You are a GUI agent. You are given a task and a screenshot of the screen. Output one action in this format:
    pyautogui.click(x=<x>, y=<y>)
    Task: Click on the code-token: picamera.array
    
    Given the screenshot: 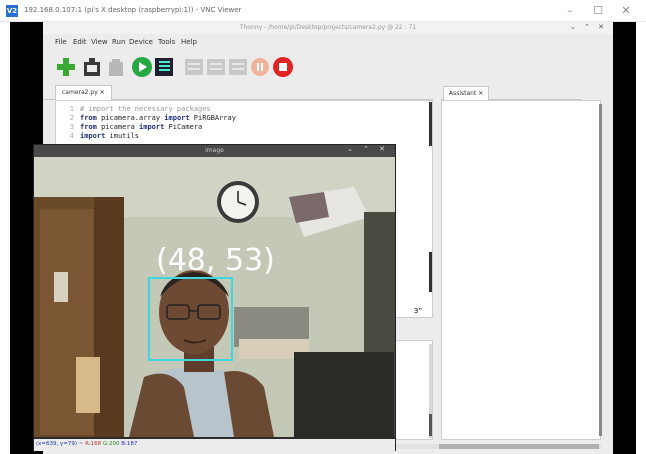 What is the action you would take?
    pyautogui.click(x=130, y=118)
    